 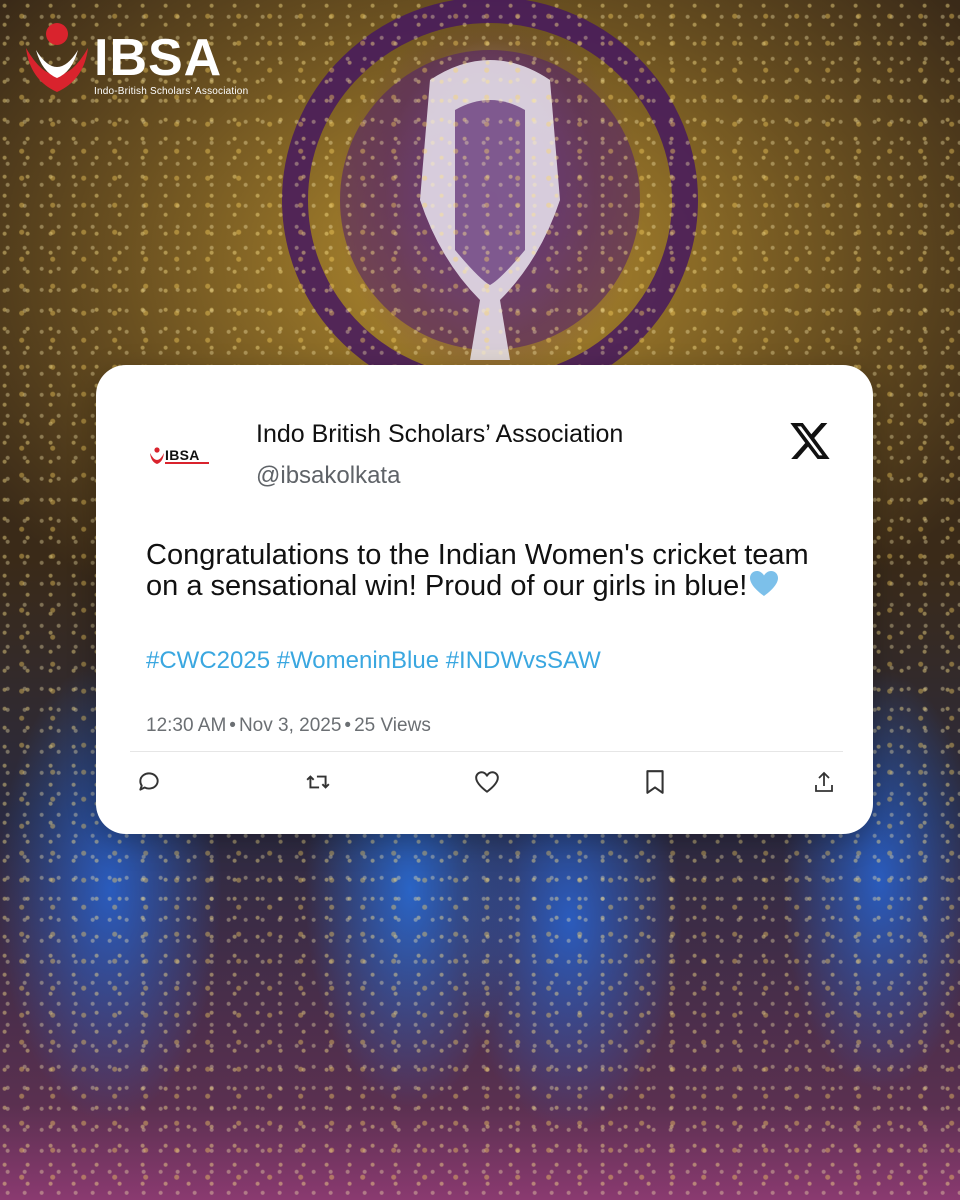 I want to click on tweet-date: Nov 3, 2025, so click(x=290, y=725).